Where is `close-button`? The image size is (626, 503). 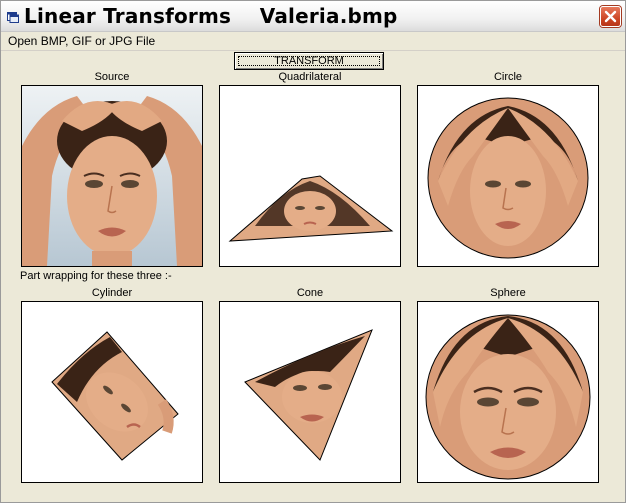 close-button is located at coordinates (610, 16).